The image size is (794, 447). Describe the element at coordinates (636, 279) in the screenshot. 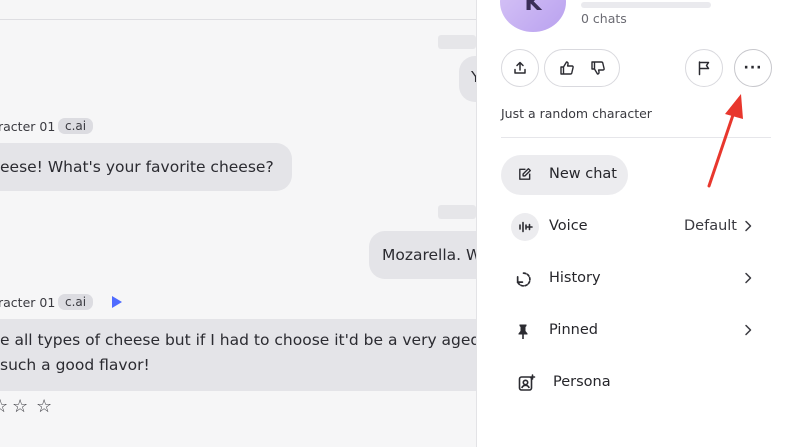

I see `menu-item-history: History` at that location.